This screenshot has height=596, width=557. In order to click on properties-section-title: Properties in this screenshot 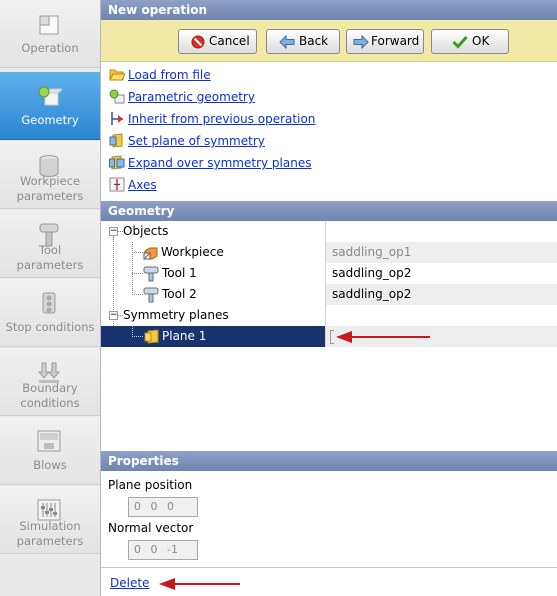, I will do `click(329, 461)`.